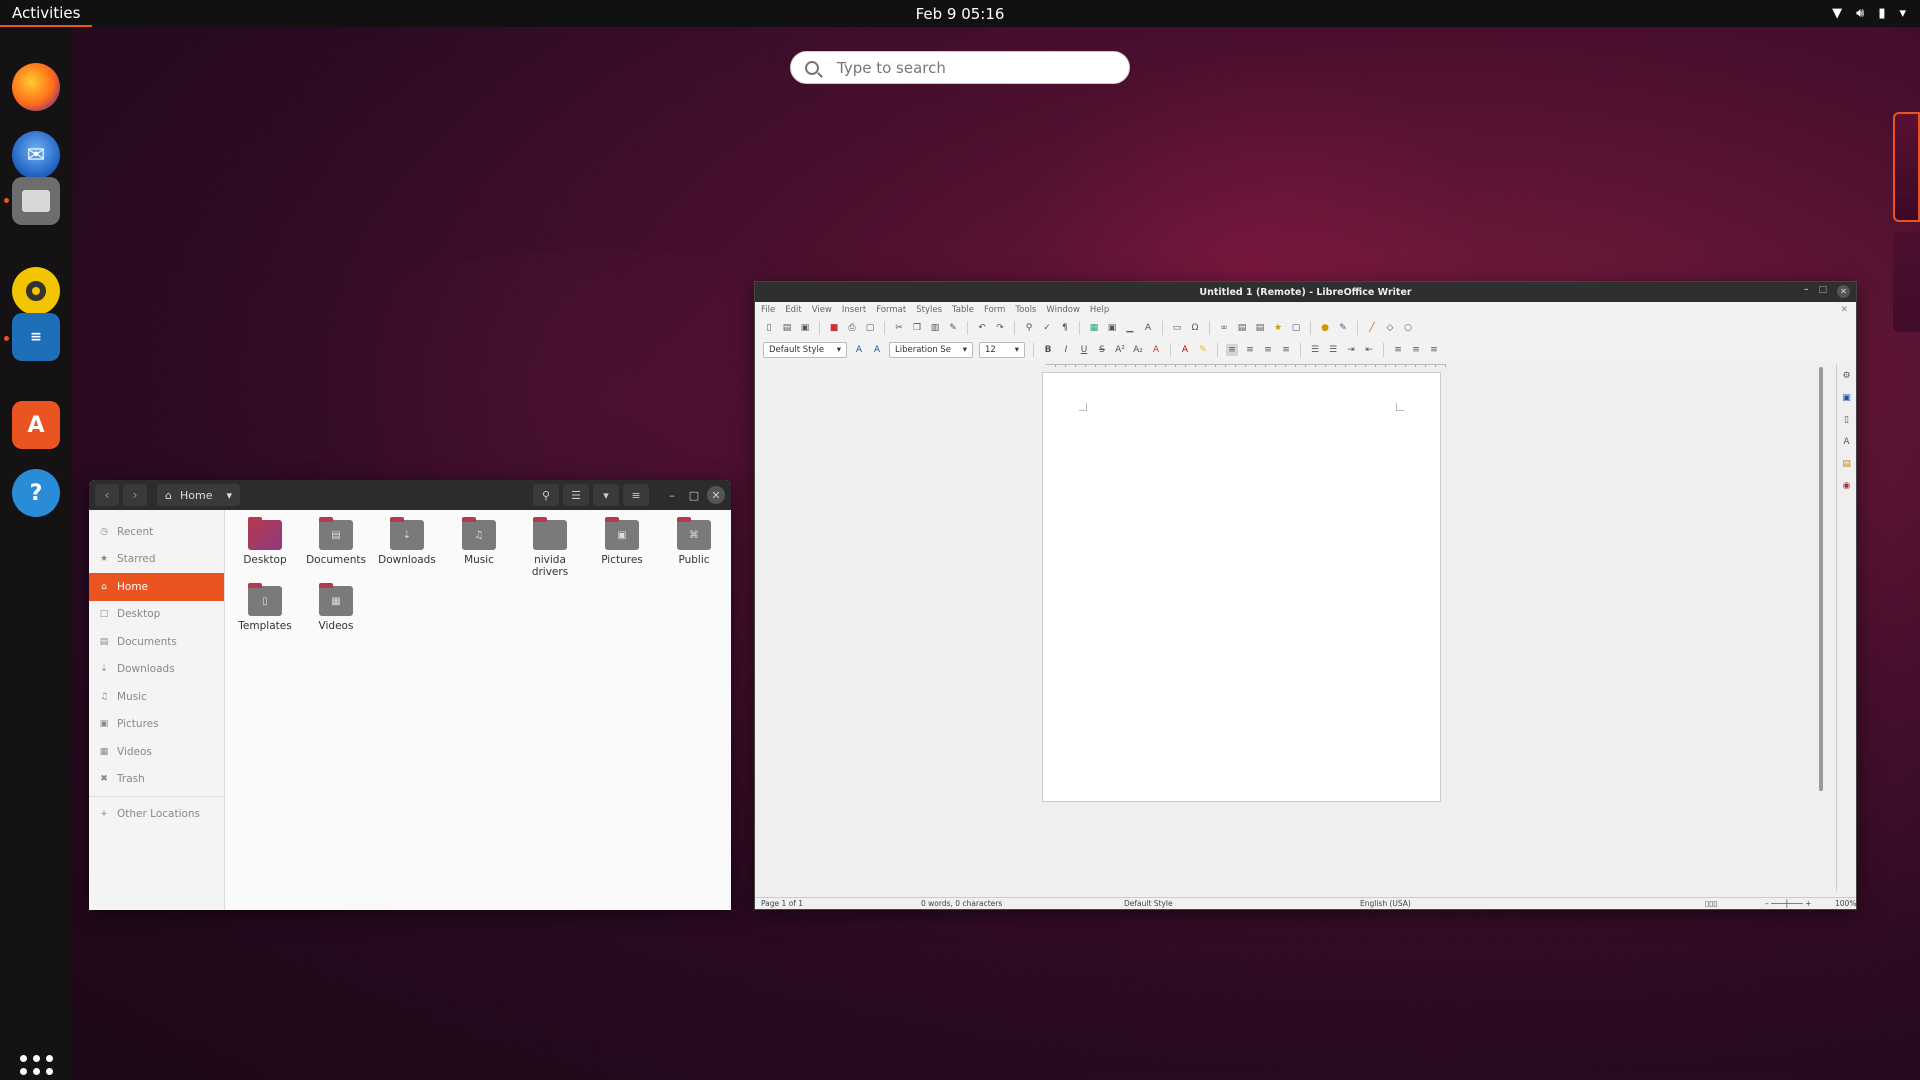  Describe the element at coordinates (1434, 350) in the screenshot. I see `paragraph-indent-icon: ≡` at that location.